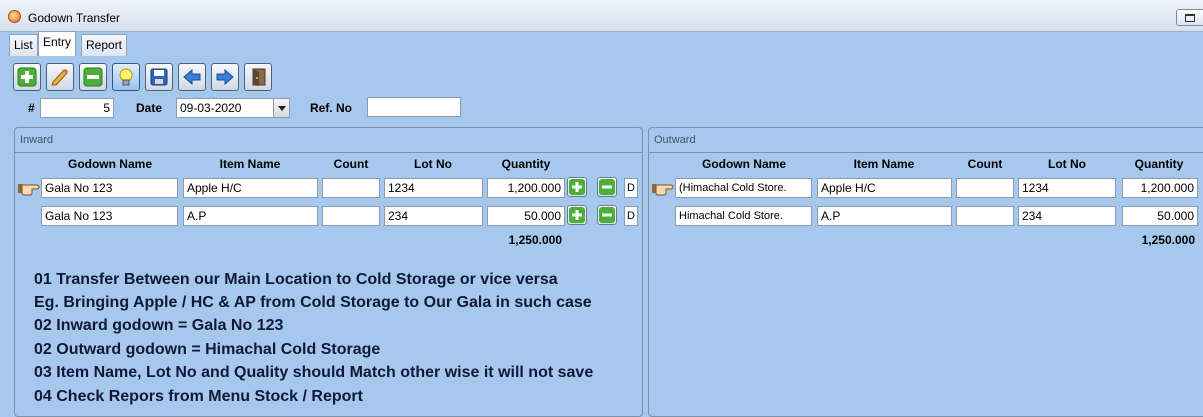 The width and height of the screenshot is (1203, 417). I want to click on outward-col-count: Count, so click(985, 164).